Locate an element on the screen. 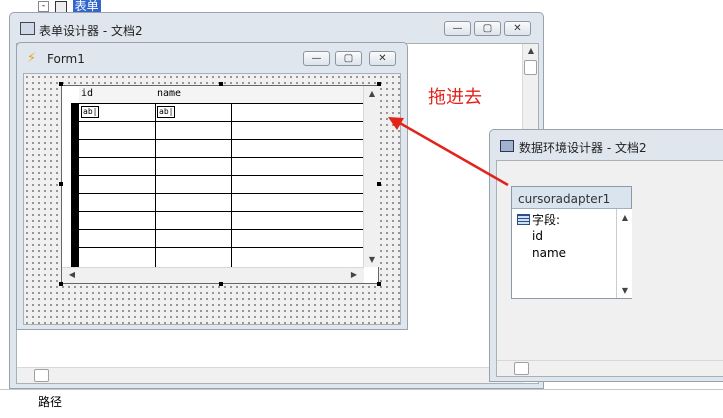 The height and width of the screenshot is (418, 723). tree-icon is located at coordinates (60, 6).